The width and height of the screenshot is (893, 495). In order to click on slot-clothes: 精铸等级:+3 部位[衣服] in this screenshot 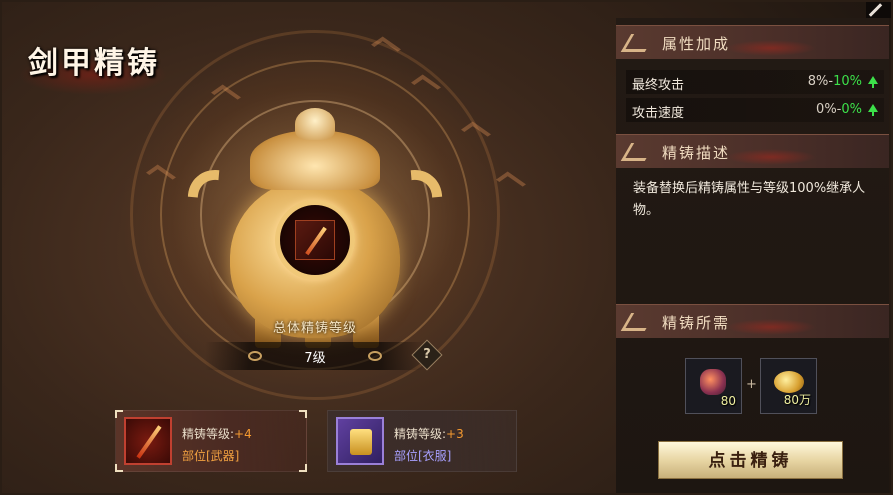, I will do `click(422, 441)`.